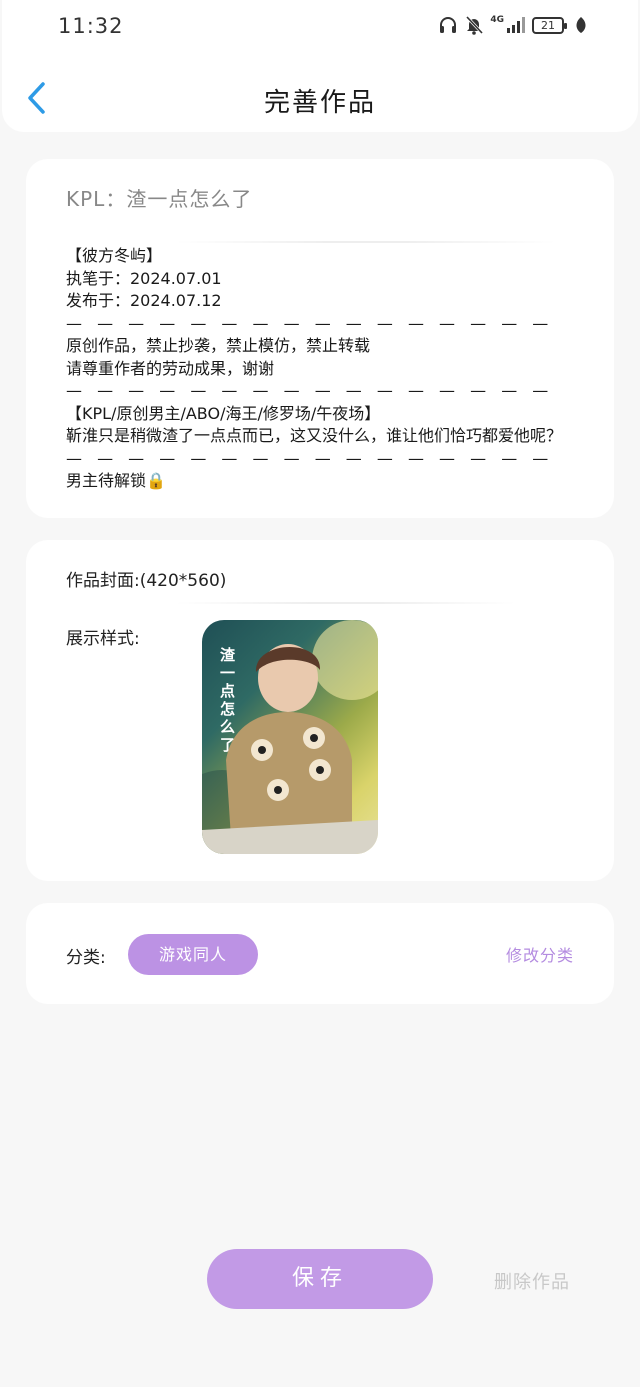 This screenshot has width=640, height=1387. What do you see at coordinates (116, 480) in the screenshot?
I see `description-line: 男主待解锁🔒` at bounding box center [116, 480].